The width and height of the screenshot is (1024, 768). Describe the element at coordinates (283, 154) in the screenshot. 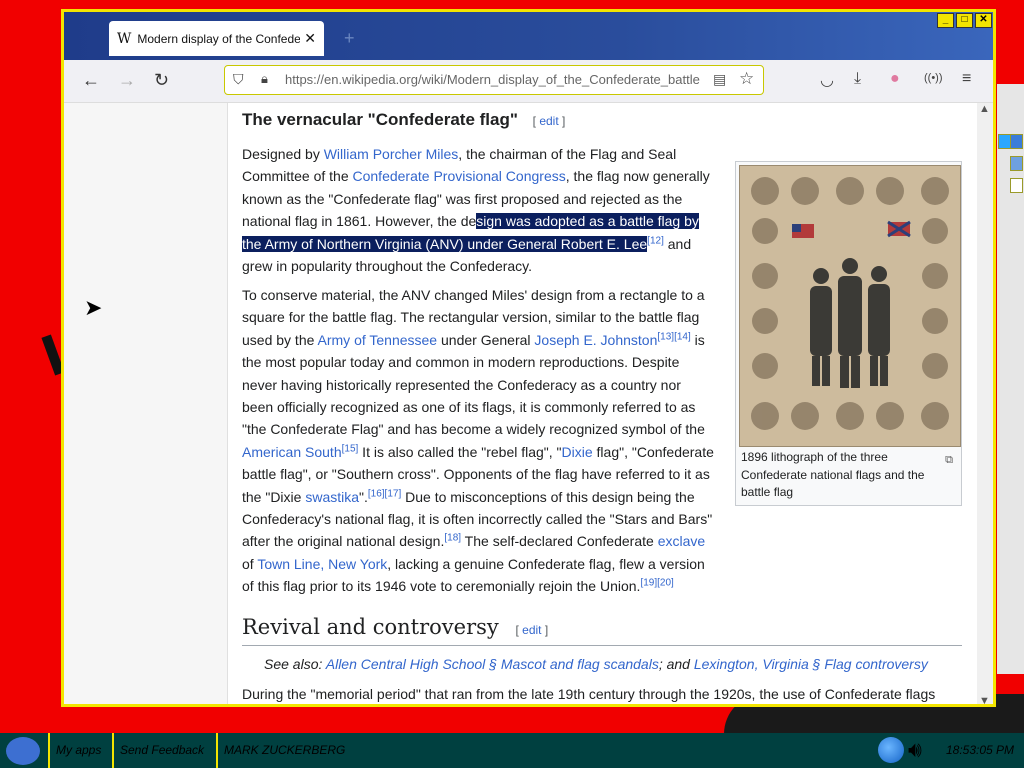

I see `text-span: Designed by` at that location.